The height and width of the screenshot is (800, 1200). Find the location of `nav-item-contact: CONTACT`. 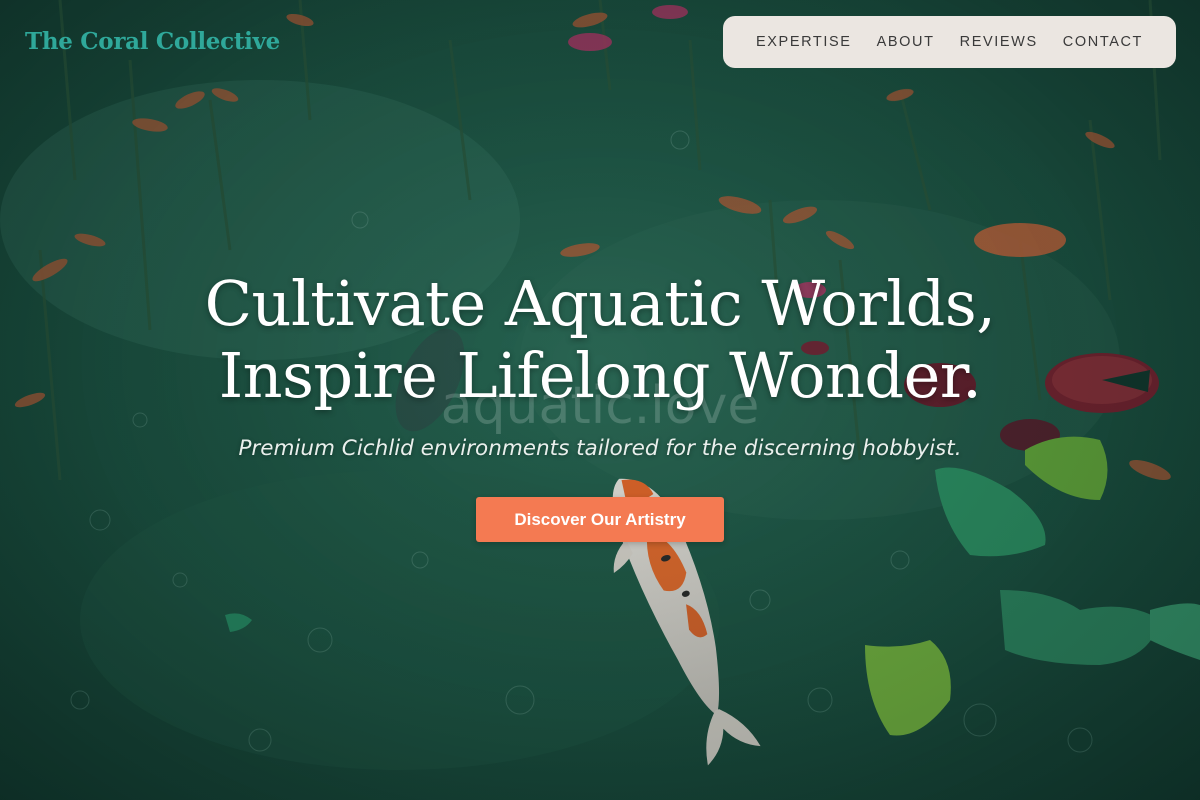

nav-item-contact: CONTACT is located at coordinates (1103, 42).